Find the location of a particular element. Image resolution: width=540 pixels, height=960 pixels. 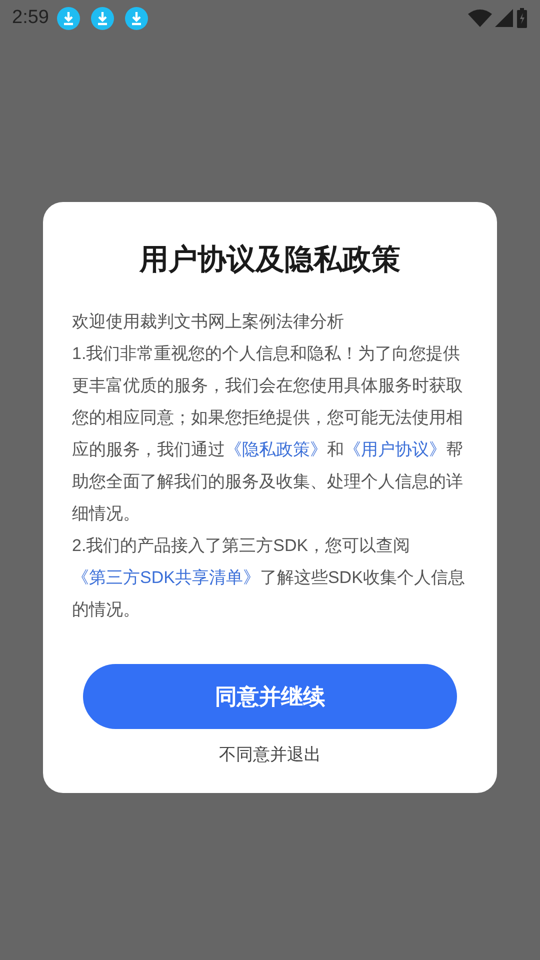

policy-link: 《隐私政策》 is located at coordinates (276, 449).